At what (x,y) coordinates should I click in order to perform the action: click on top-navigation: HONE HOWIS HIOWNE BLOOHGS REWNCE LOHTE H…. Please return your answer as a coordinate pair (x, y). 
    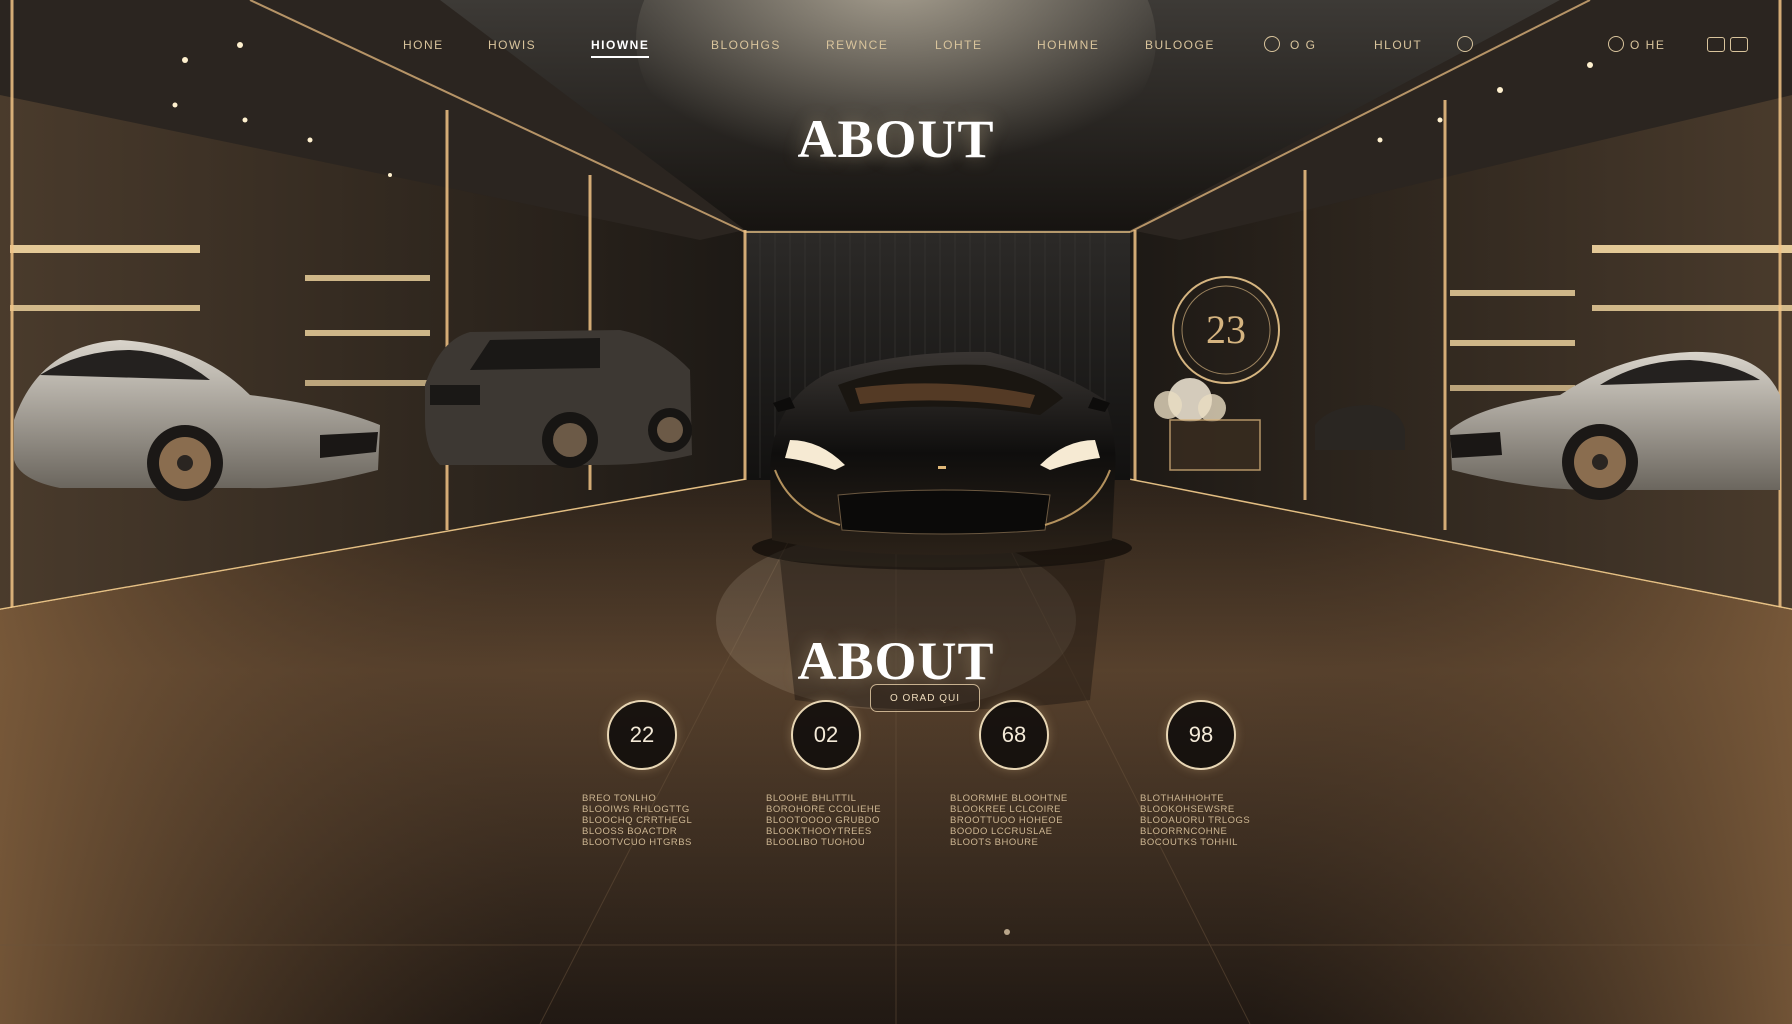
    Looking at the image, I should click on (896, 47).